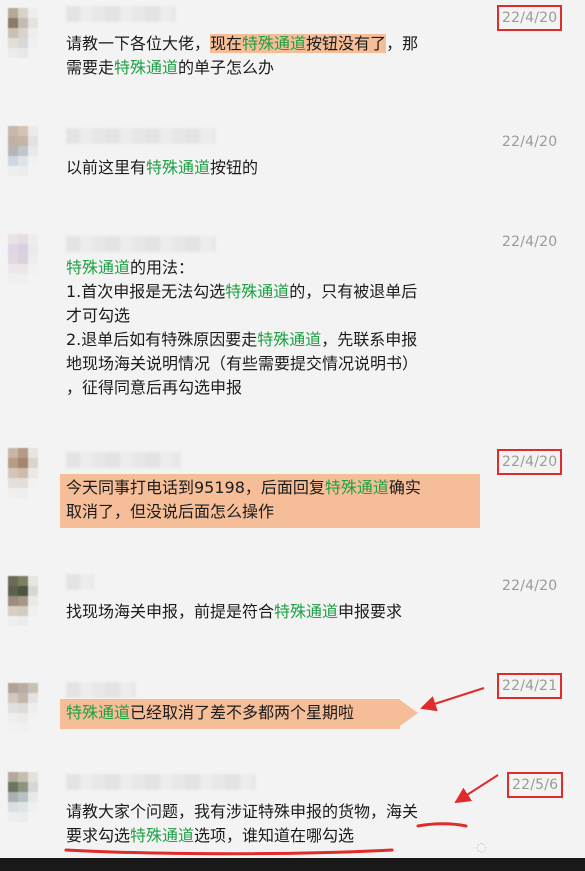 This screenshot has height=871, width=585. What do you see at coordinates (529, 686) in the screenshot?
I see `message-timestamp: 22/4/21` at bounding box center [529, 686].